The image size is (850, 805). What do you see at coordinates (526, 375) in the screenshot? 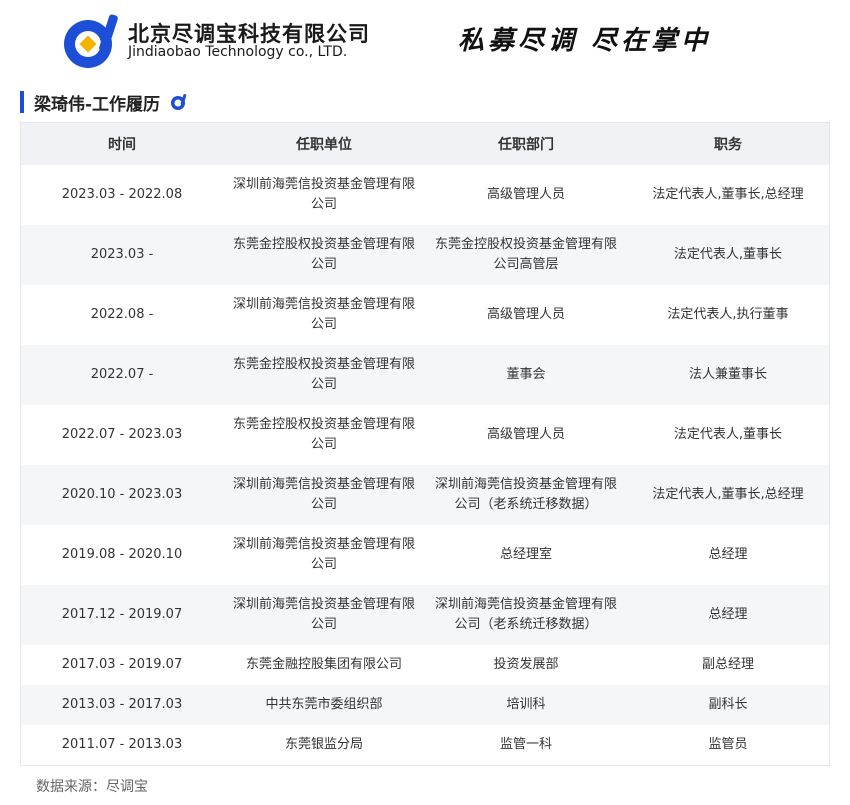
I see `cell-department: 董事会` at bounding box center [526, 375].